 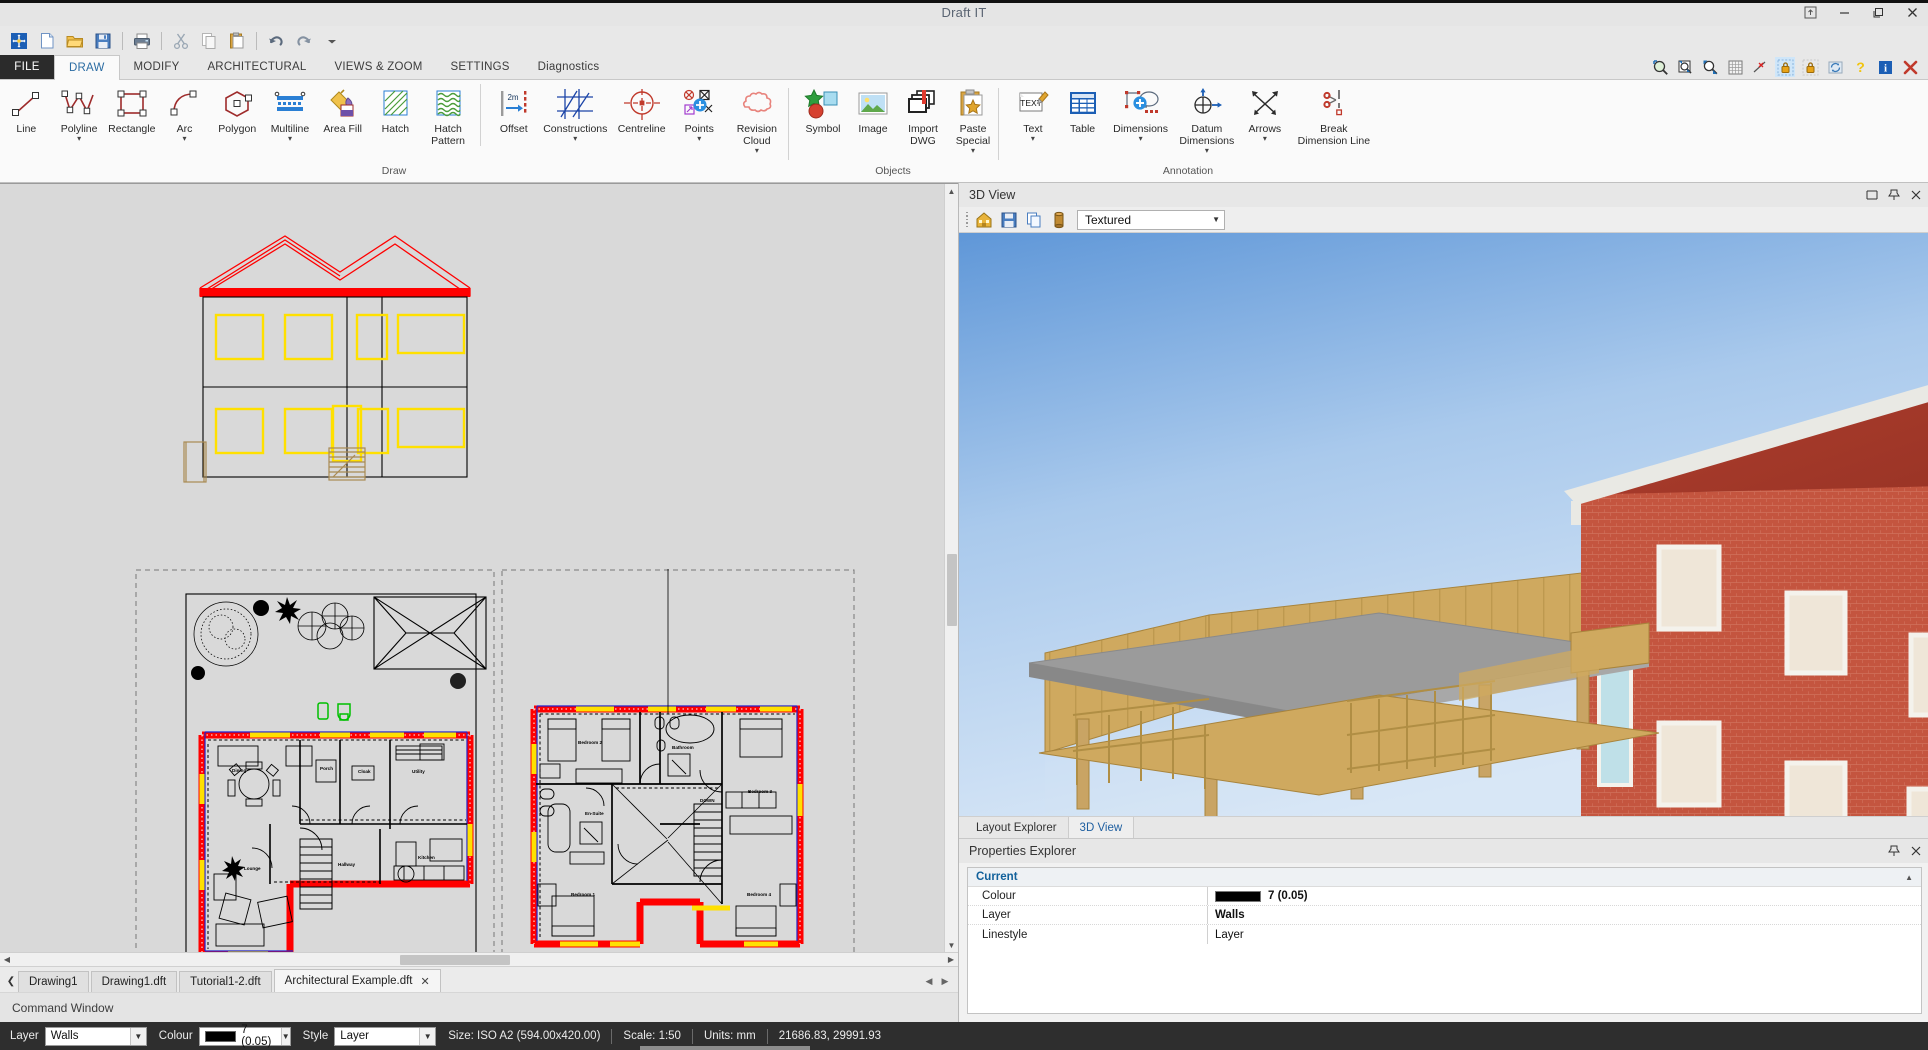 I want to click on close-icon, so click(x=1912, y=12).